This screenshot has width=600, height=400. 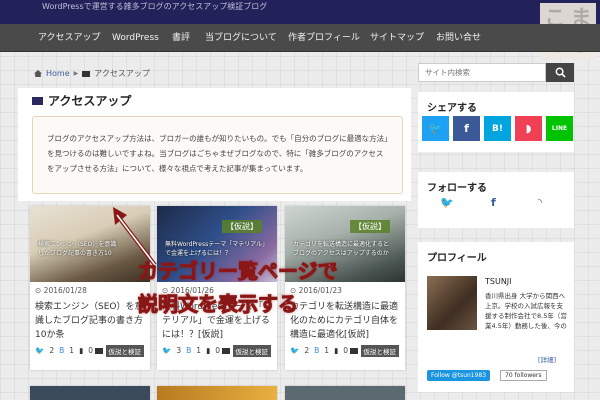 What do you see at coordinates (540, 202) in the screenshot?
I see `rss-follow-icon: ◝` at bounding box center [540, 202].